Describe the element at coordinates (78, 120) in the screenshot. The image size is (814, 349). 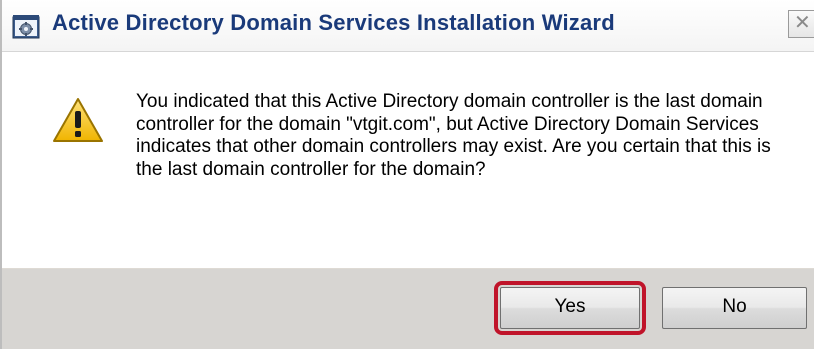
I see `warning-icon` at that location.